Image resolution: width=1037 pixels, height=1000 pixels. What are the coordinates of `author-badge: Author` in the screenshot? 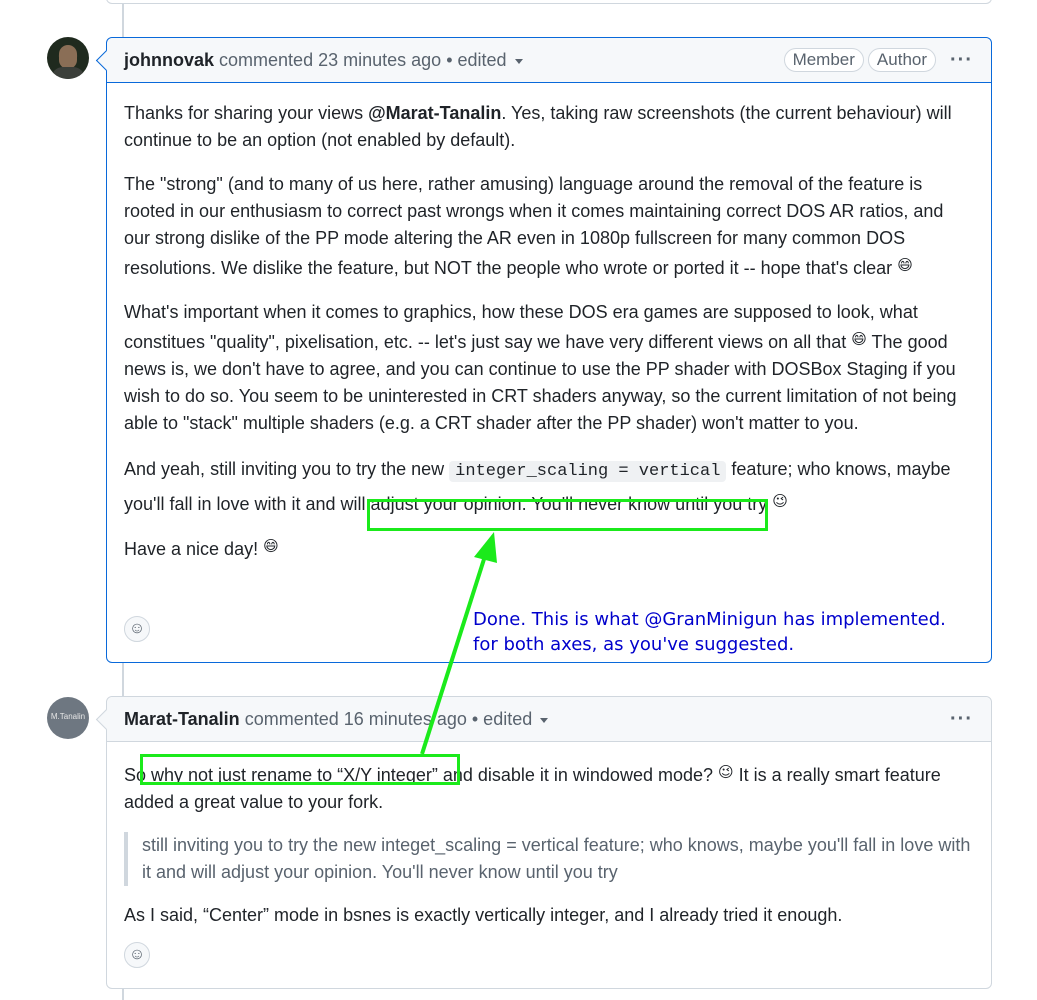 It's located at (902, 60).